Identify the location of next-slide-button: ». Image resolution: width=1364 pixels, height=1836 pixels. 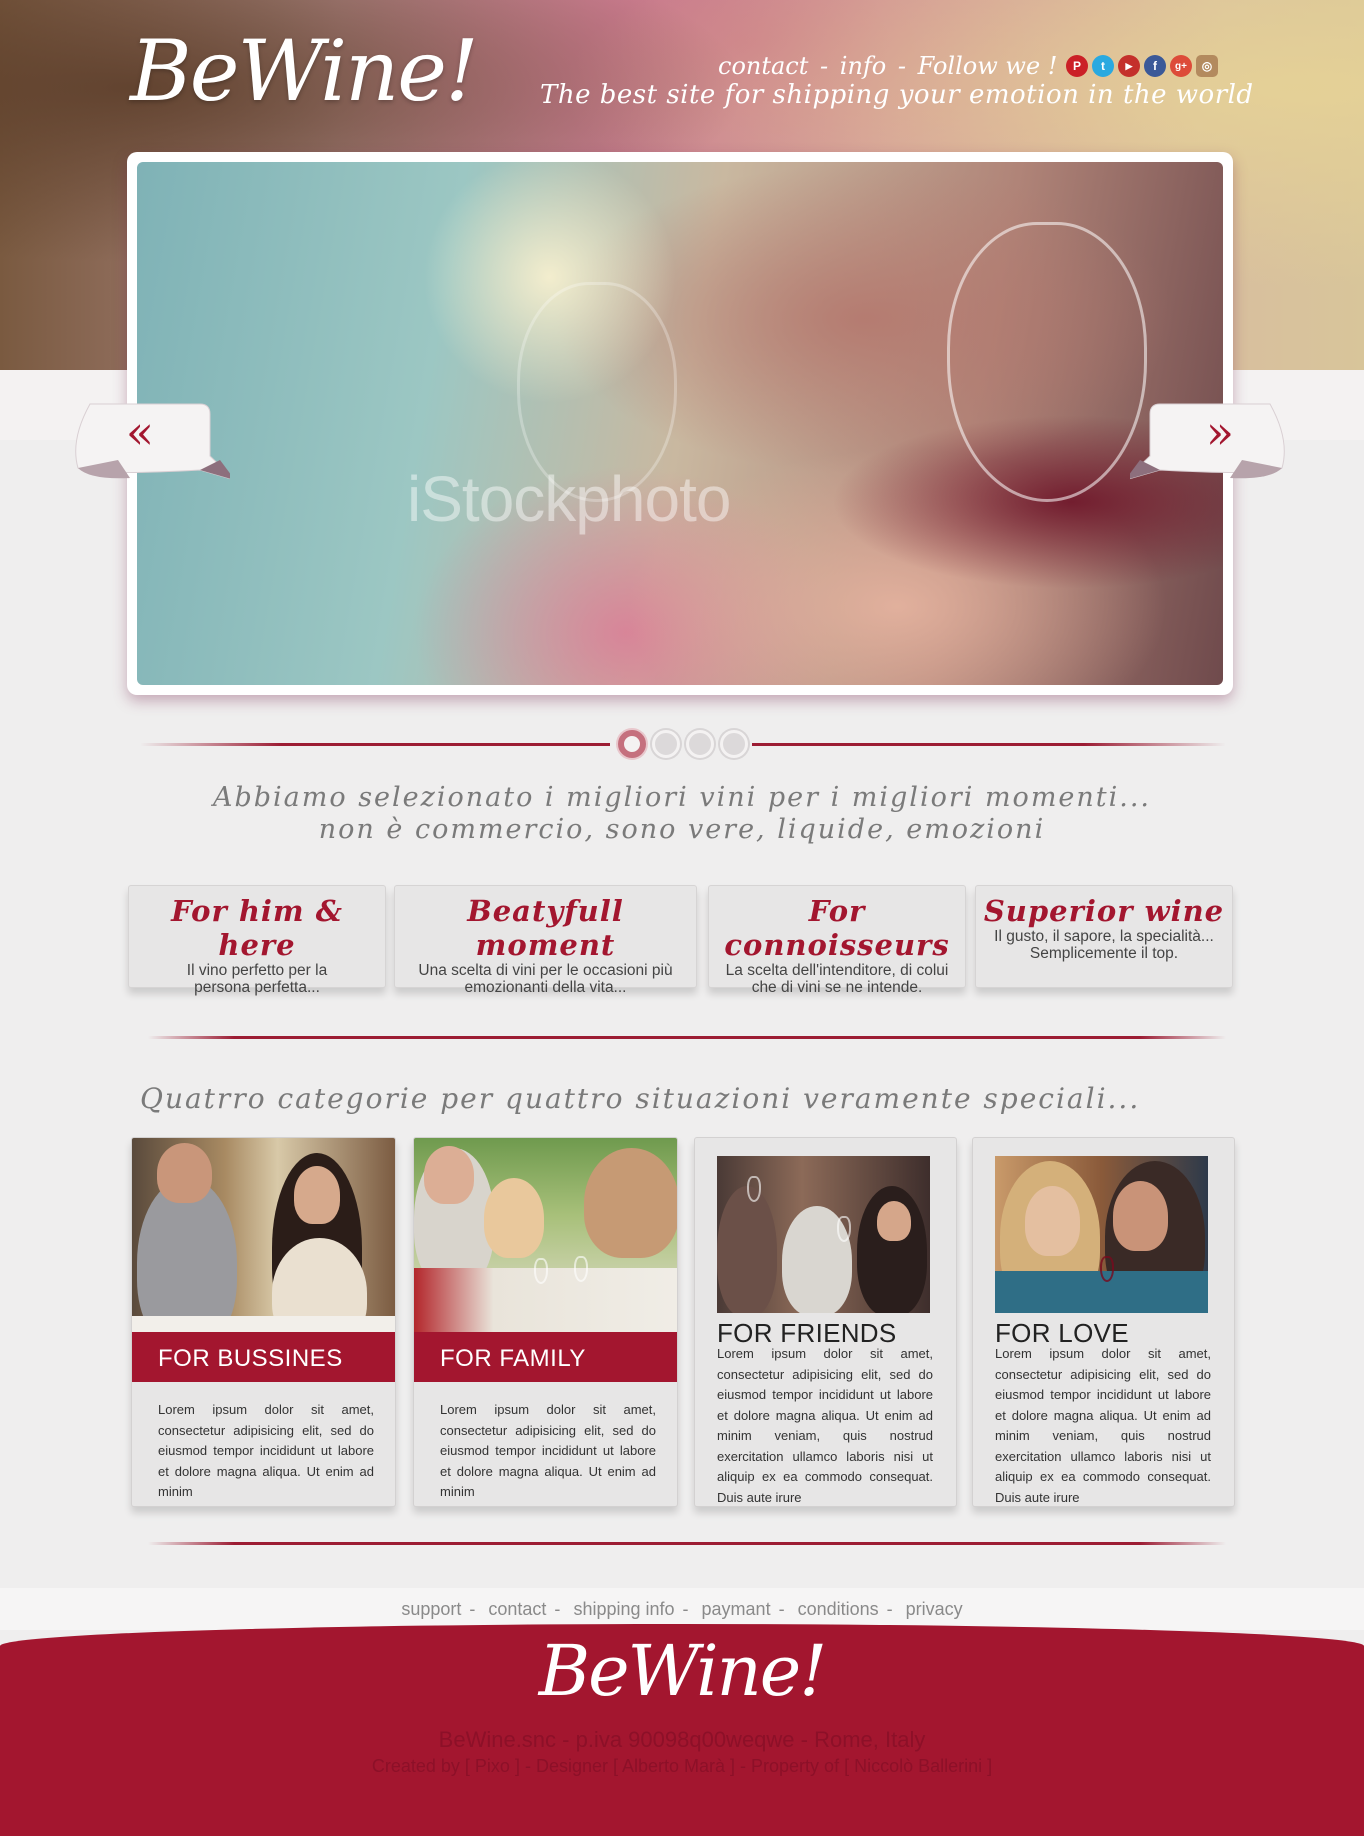
(1210, 444).